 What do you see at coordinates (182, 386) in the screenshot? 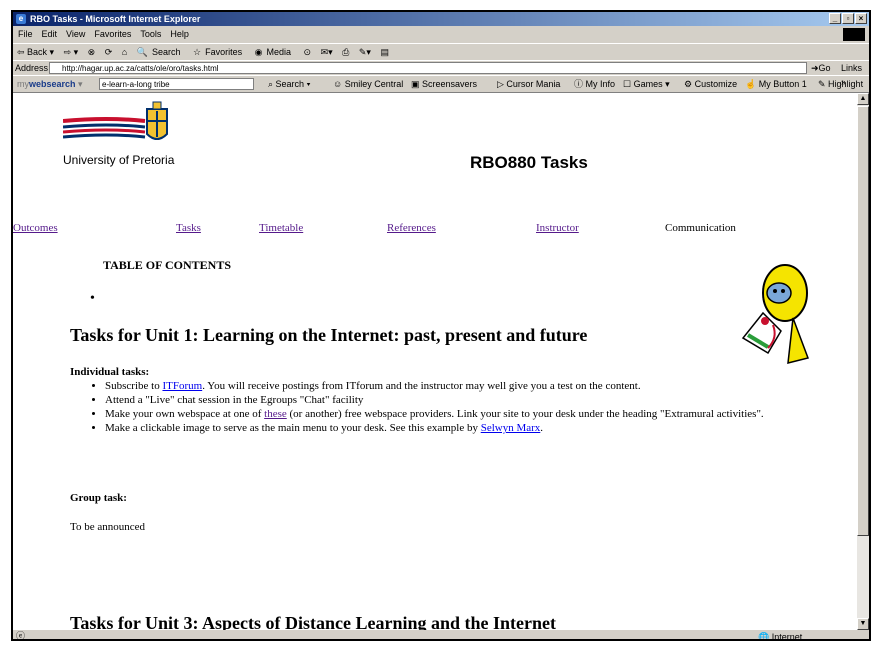
I see `itforum-link: ITForum` at bounding box center [182, 386].